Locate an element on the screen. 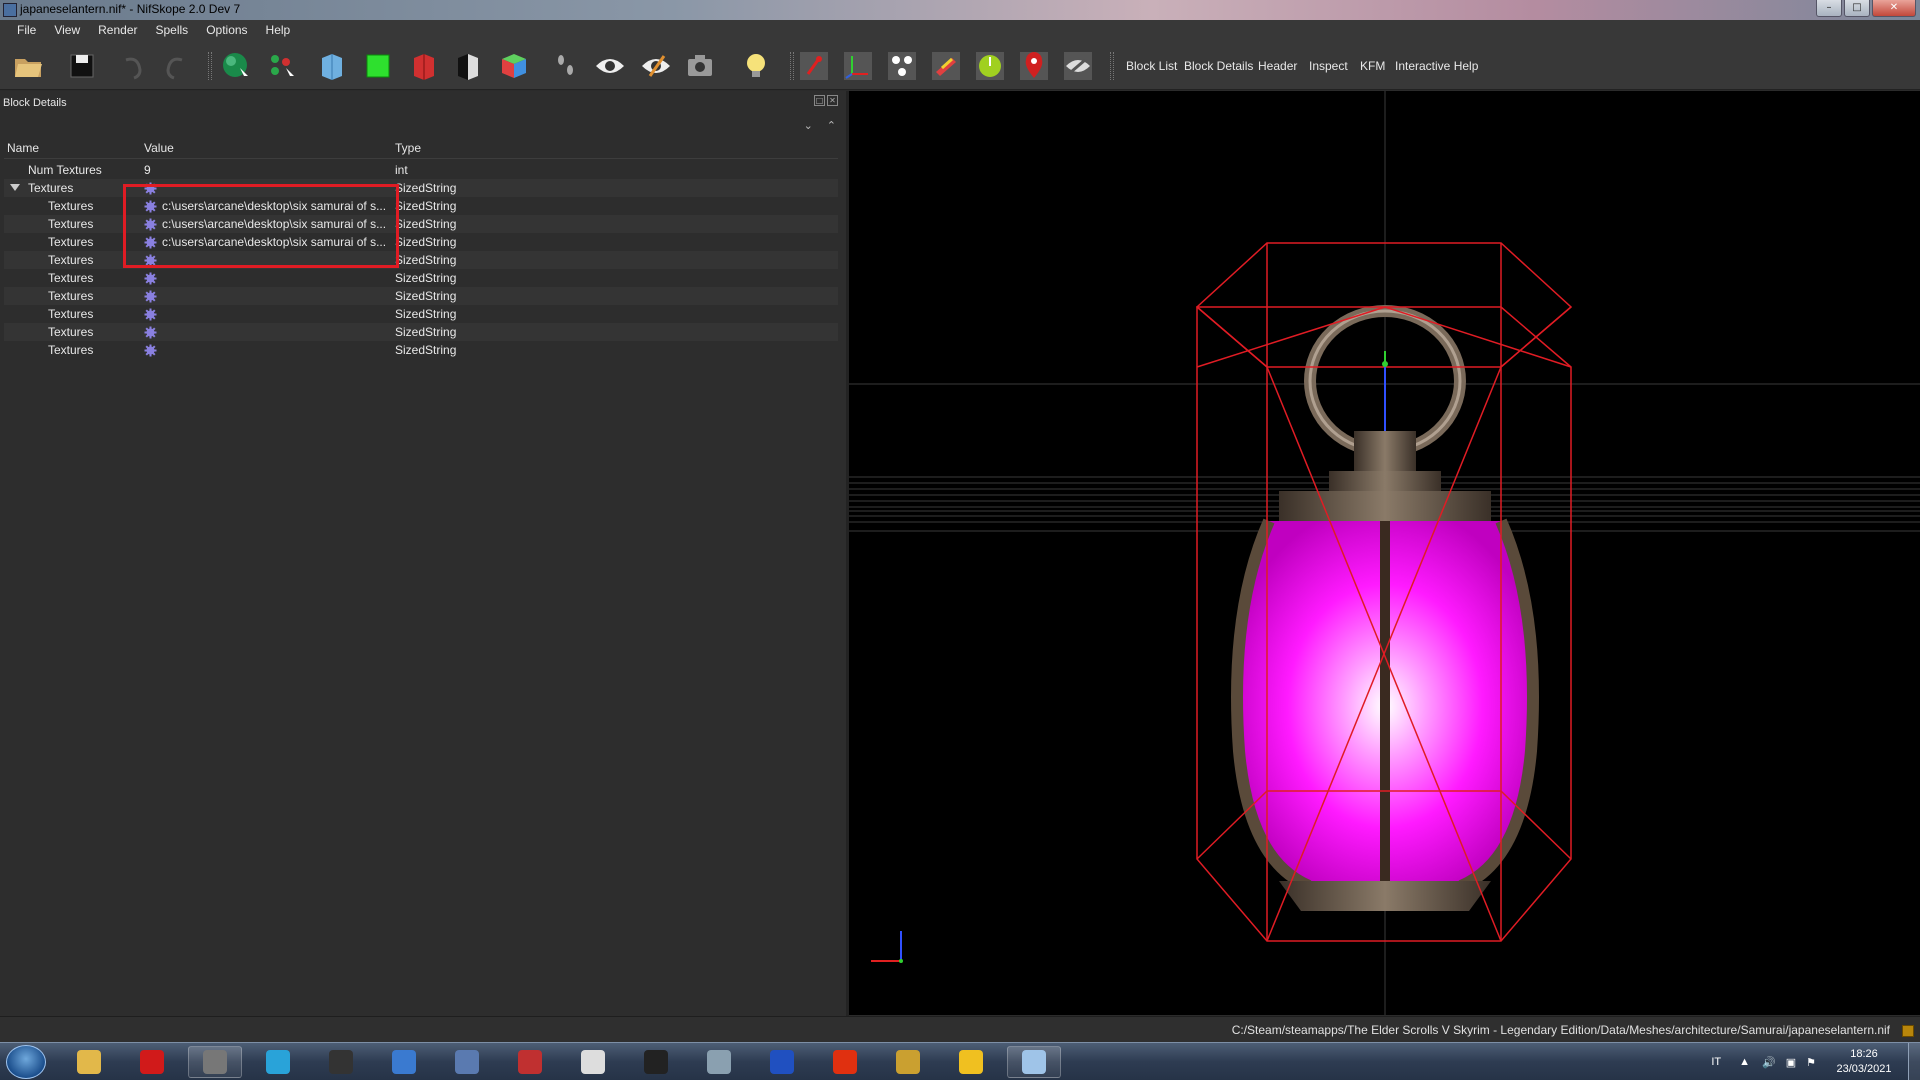 Image resolution: width=1920 pixels, height=1080 pixels. network-icon: ▣ is located at coordinates (1791, 1062).